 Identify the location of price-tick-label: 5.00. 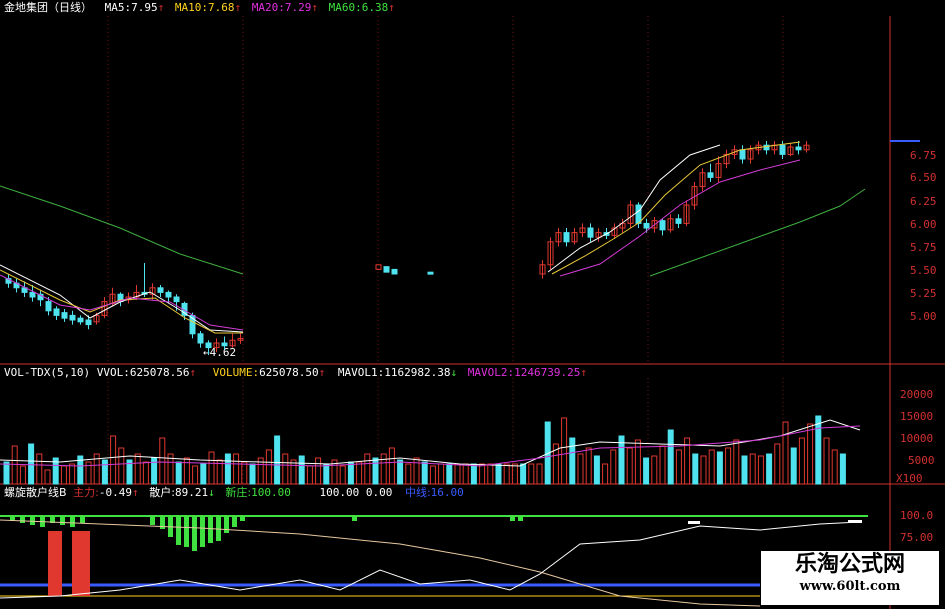
(923, 316).